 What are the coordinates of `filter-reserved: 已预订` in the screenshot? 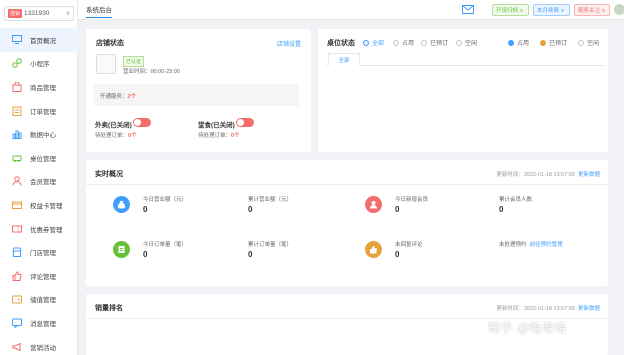 It's located at (434, 42).